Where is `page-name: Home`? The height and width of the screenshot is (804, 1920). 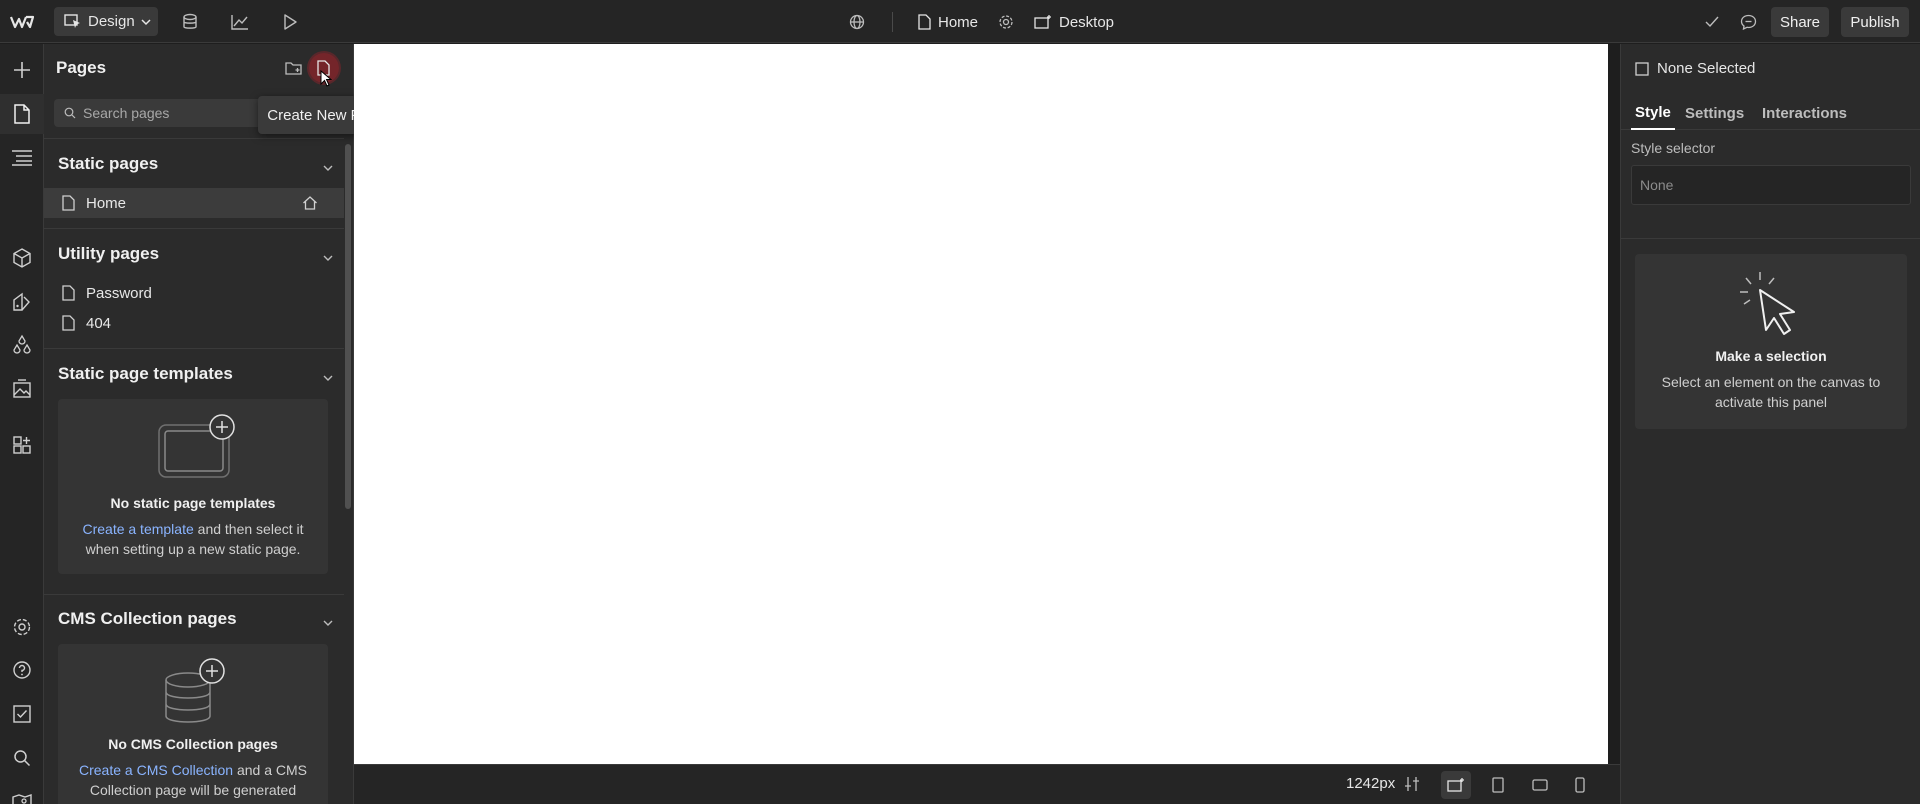
page-name: Home is located at coordinates (958, 22).